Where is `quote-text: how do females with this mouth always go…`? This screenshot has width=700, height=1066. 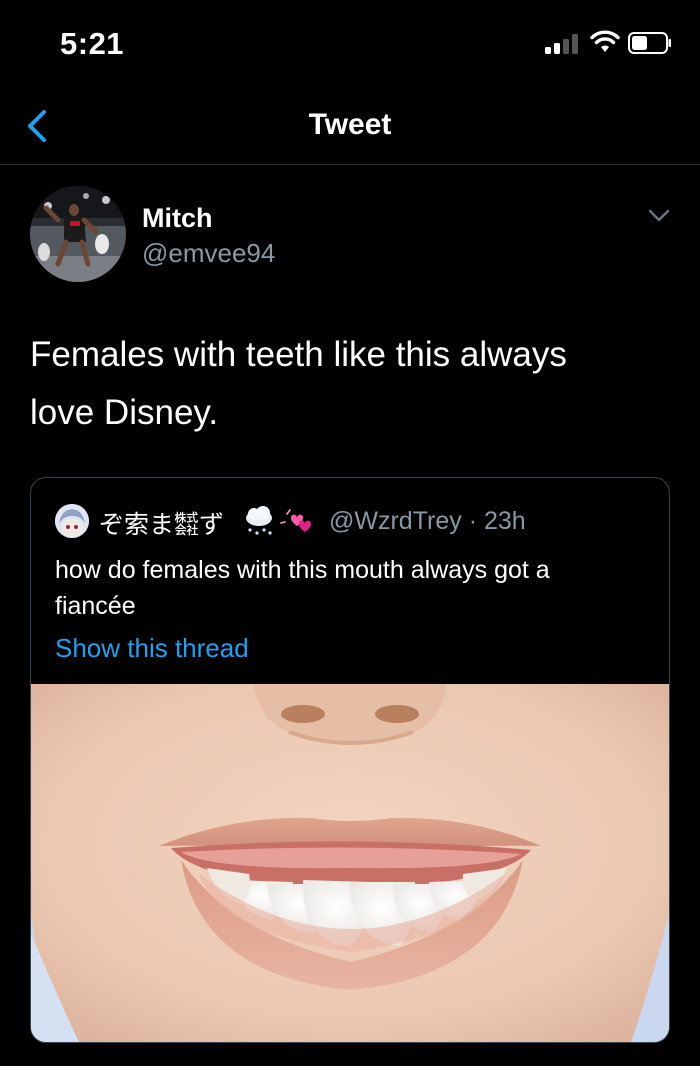 quote-text: how do females with this mouth always go… is located at coordinates (350, 588).